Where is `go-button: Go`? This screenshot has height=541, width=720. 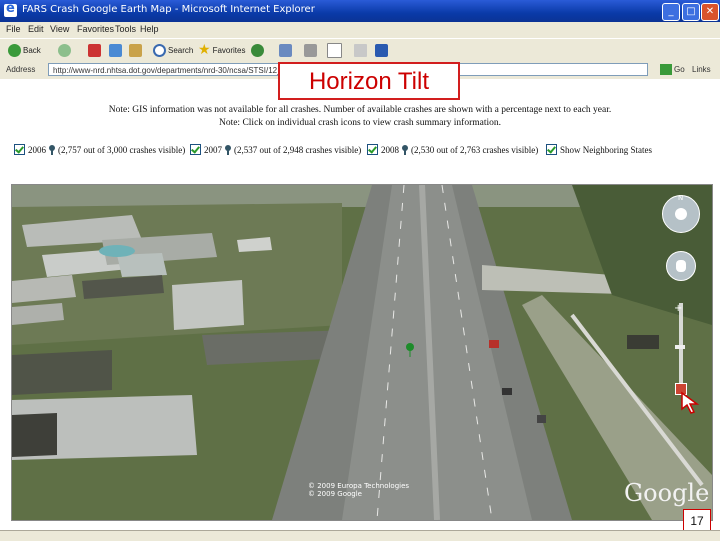
go-button: Go is located at coordinates (679, 69).